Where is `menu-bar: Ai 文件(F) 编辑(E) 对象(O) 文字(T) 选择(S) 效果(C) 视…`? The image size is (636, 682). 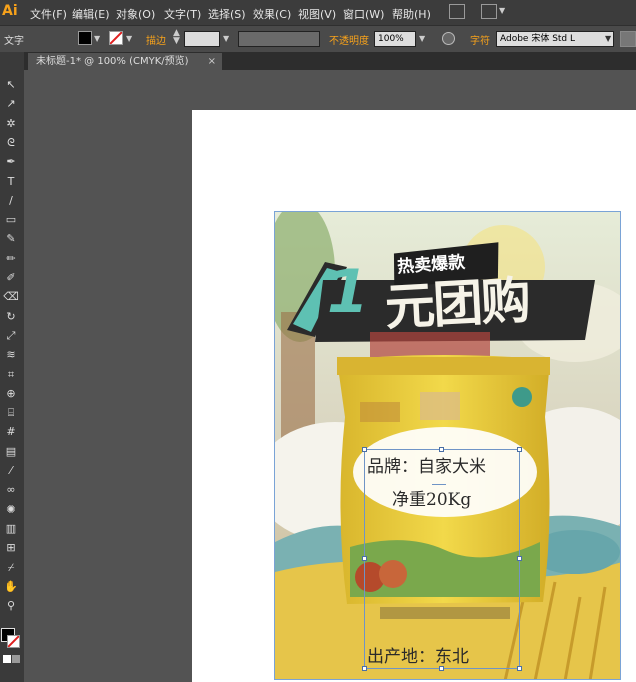
menu-bar: Ai 文件(F) 编辑(E) 对象(O) 文字(T) 选择(S) 效果(C) 视… is located at coordinates (318, 12).